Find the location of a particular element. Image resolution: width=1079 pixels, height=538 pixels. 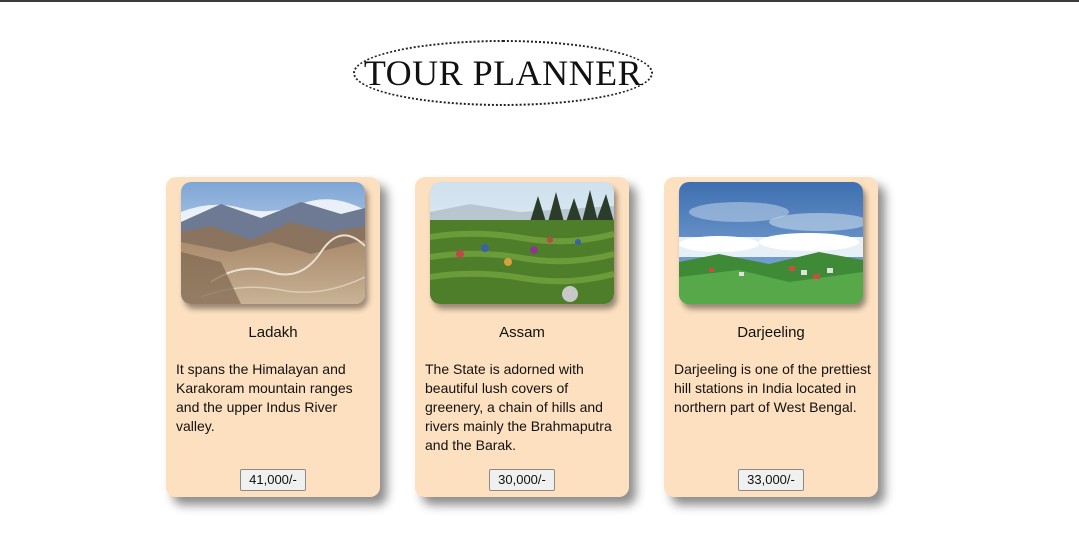

destination-name: Darjeeling is located at coordinates (771, 332).